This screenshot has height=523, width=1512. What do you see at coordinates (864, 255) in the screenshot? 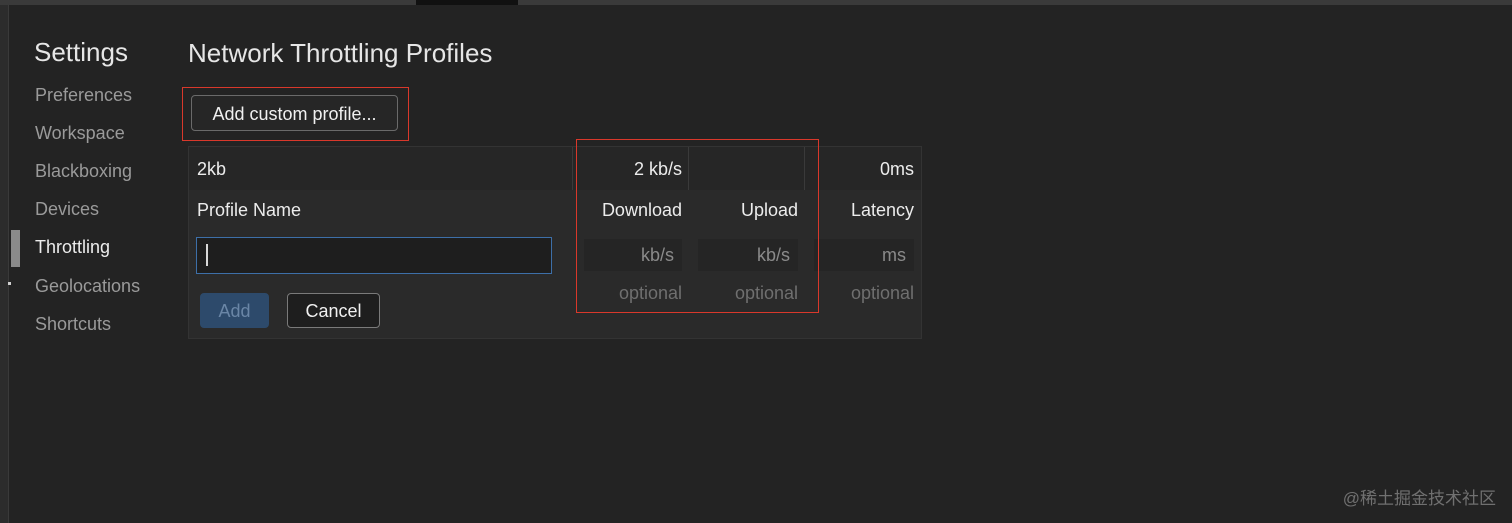
I see `latency-input: ms` at bounding box center [864, 255].